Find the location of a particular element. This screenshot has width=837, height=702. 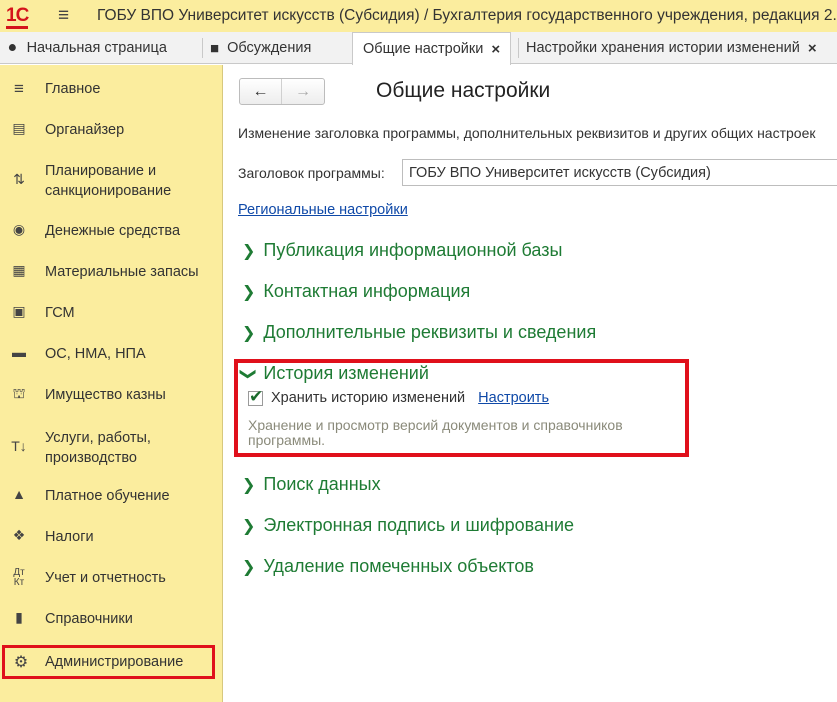

page-title: Общие настройки is located at coordinates (463, 90).